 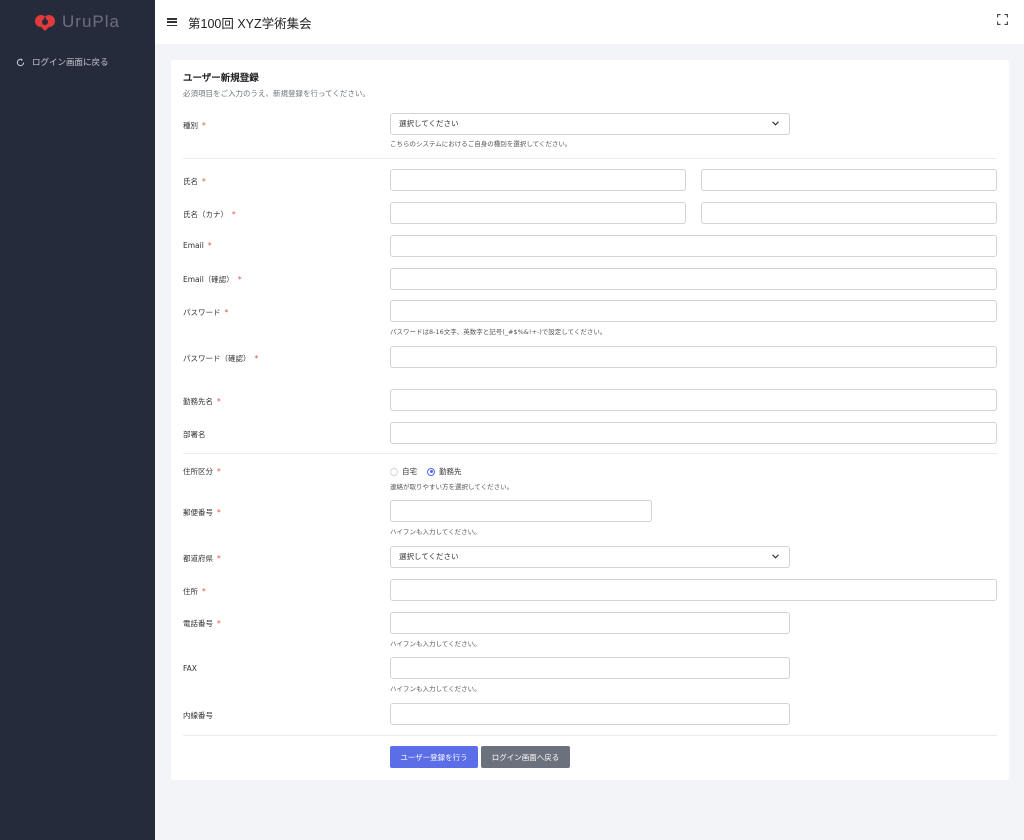 What do you see at coordinates (590, 623) in the screenshot?
I see `phone-input` at bounding box center [590, 623].